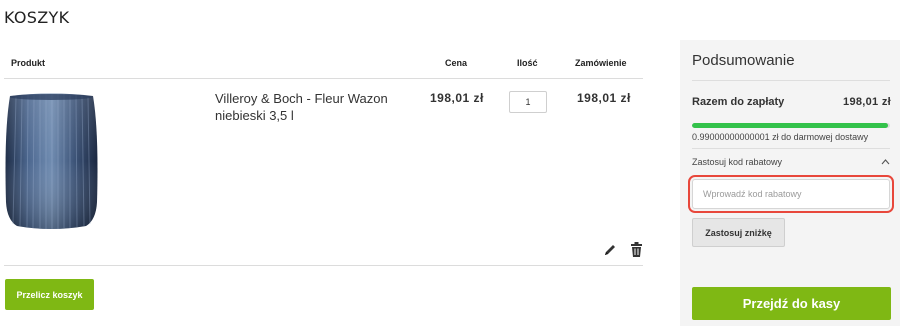 The width and height of the screenshot is (900, 326). What do you see at coordinates (738, 102) in the screenshot?
I see `total-label: Razem do zapłaty` at bounding box center [738, 102].